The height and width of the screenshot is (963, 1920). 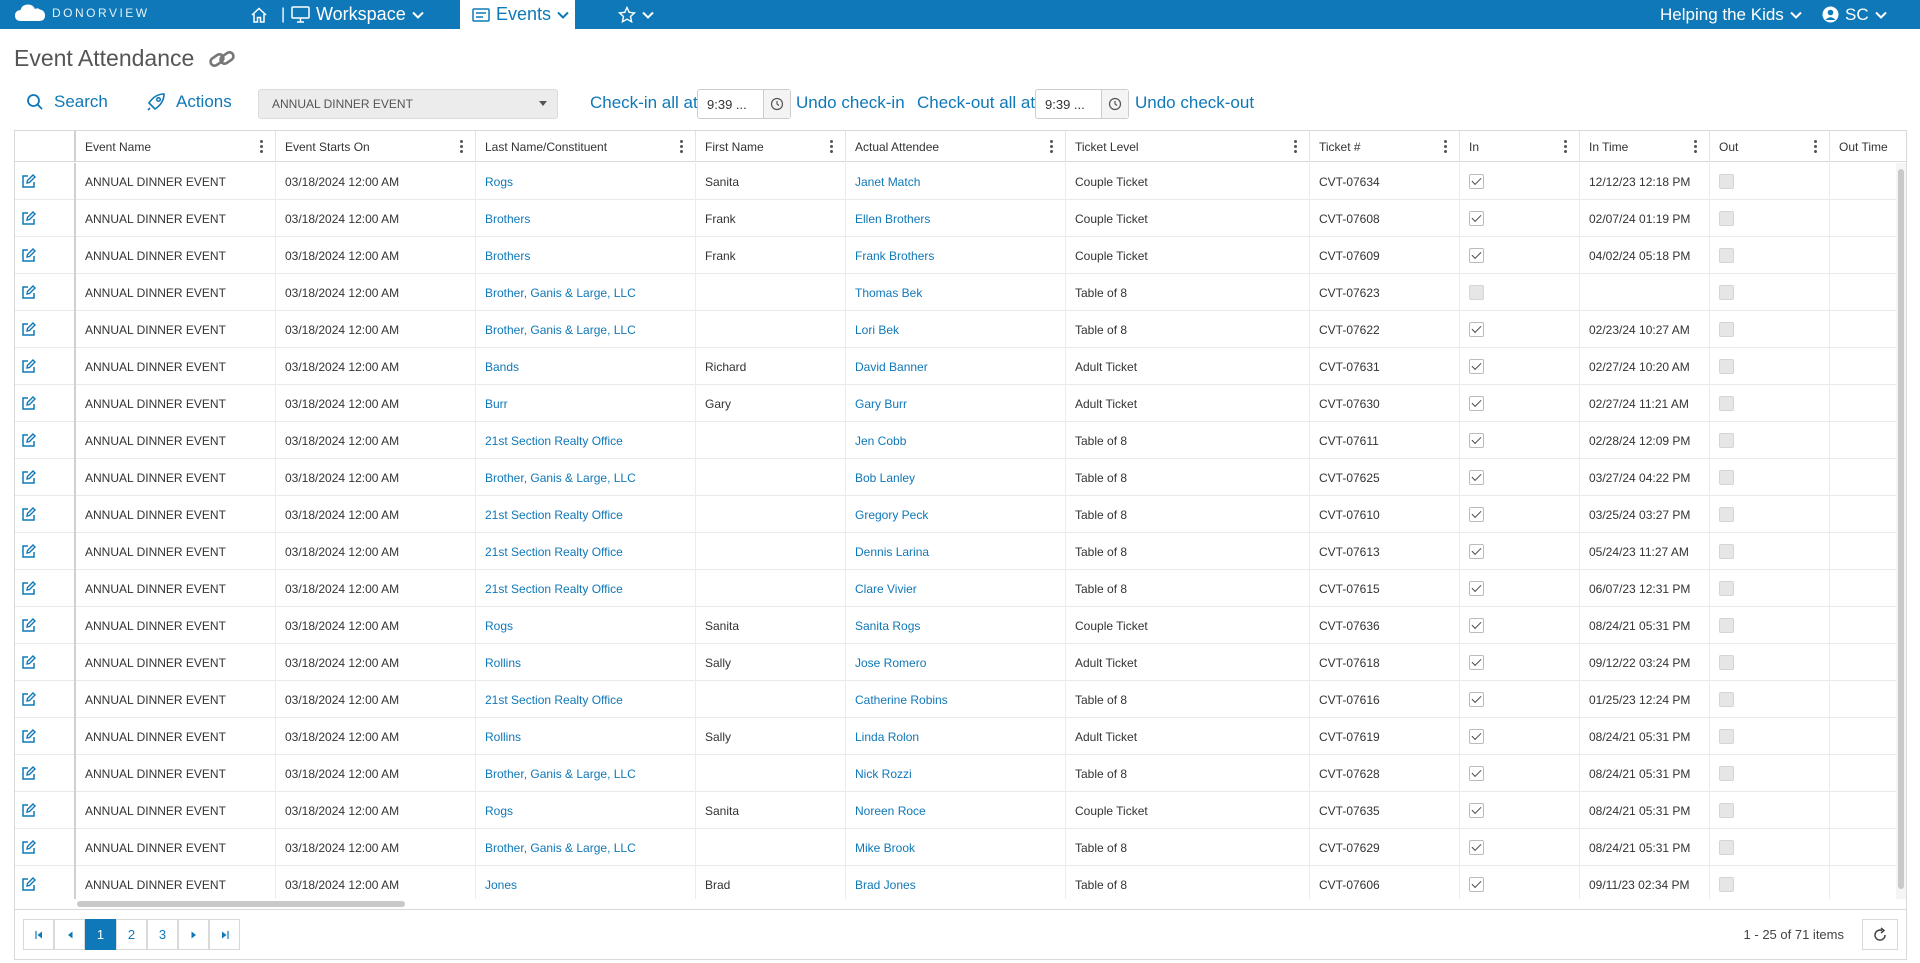 What do you see at coordinates (189, 102) in the screenshot?
I see `actions-button: Actions` at bounding box center [189, 102].